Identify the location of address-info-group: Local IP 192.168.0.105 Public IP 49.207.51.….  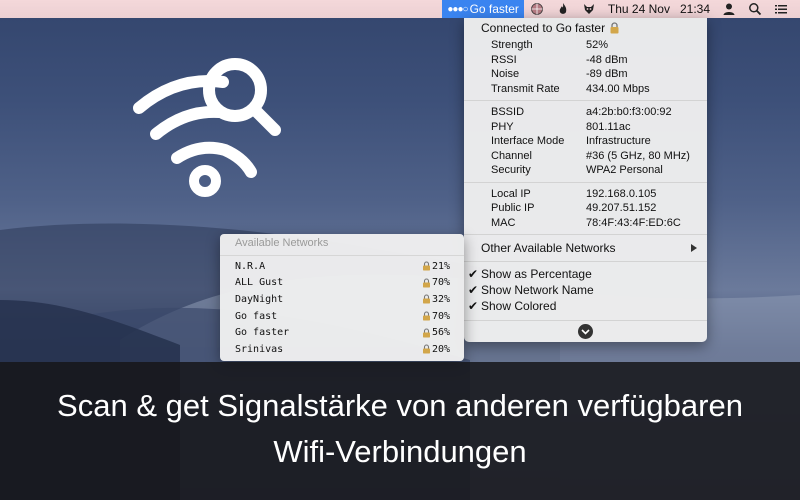
(585, 209).